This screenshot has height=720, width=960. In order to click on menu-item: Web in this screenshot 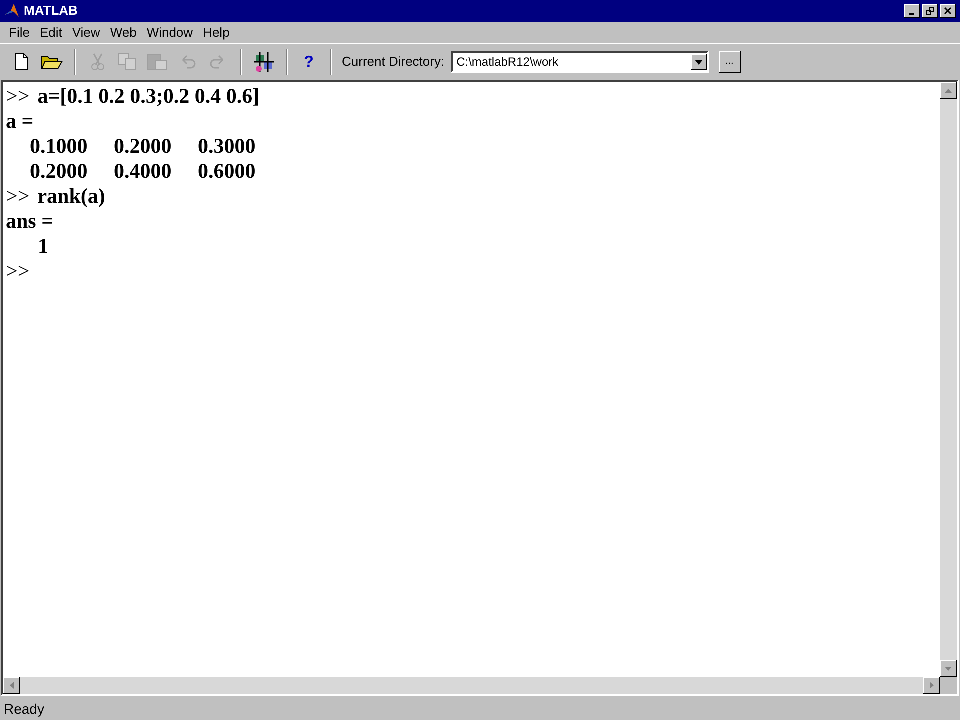, I will do `click(123, 32)`.